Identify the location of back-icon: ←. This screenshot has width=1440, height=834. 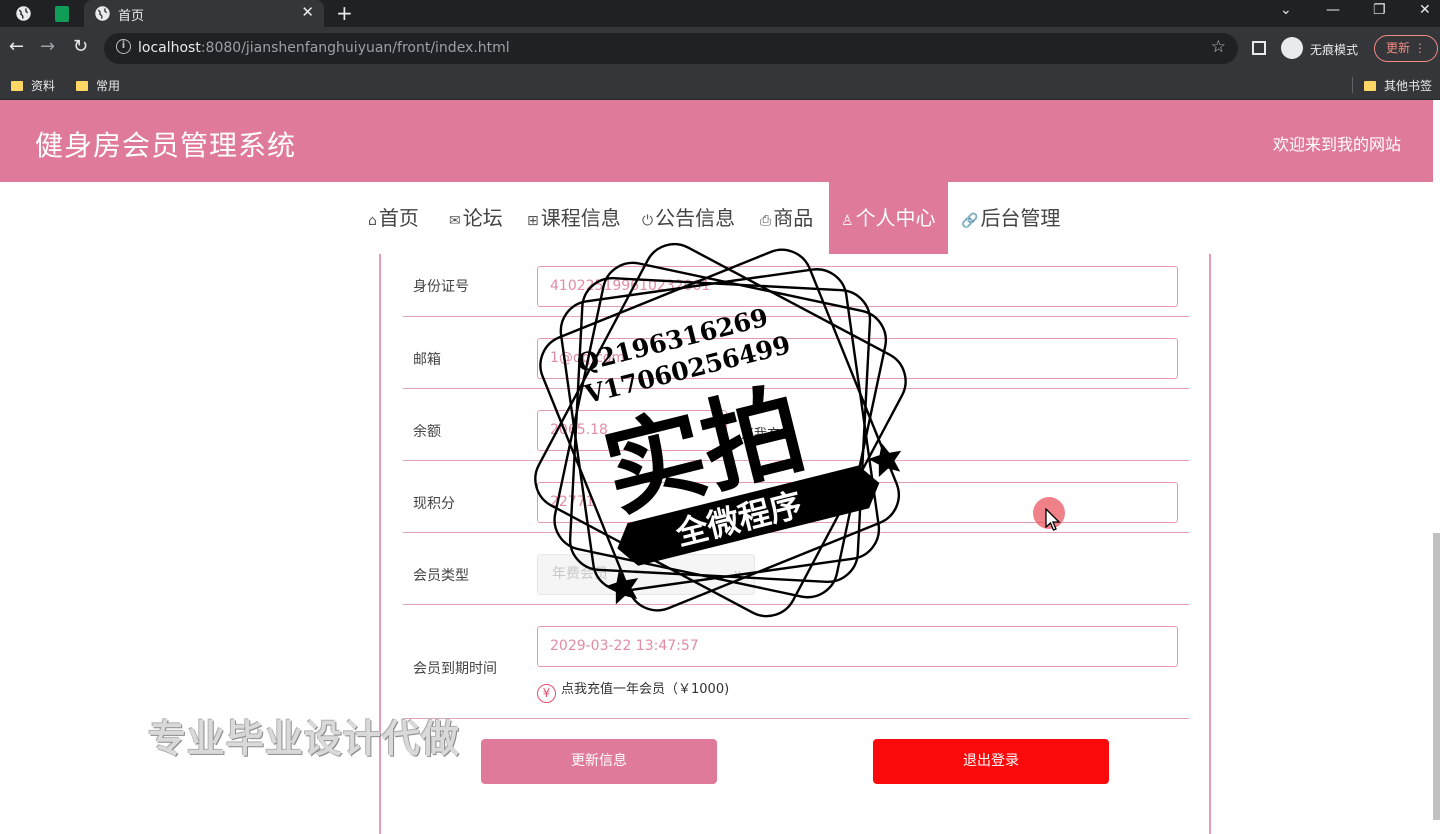
(16, 46).